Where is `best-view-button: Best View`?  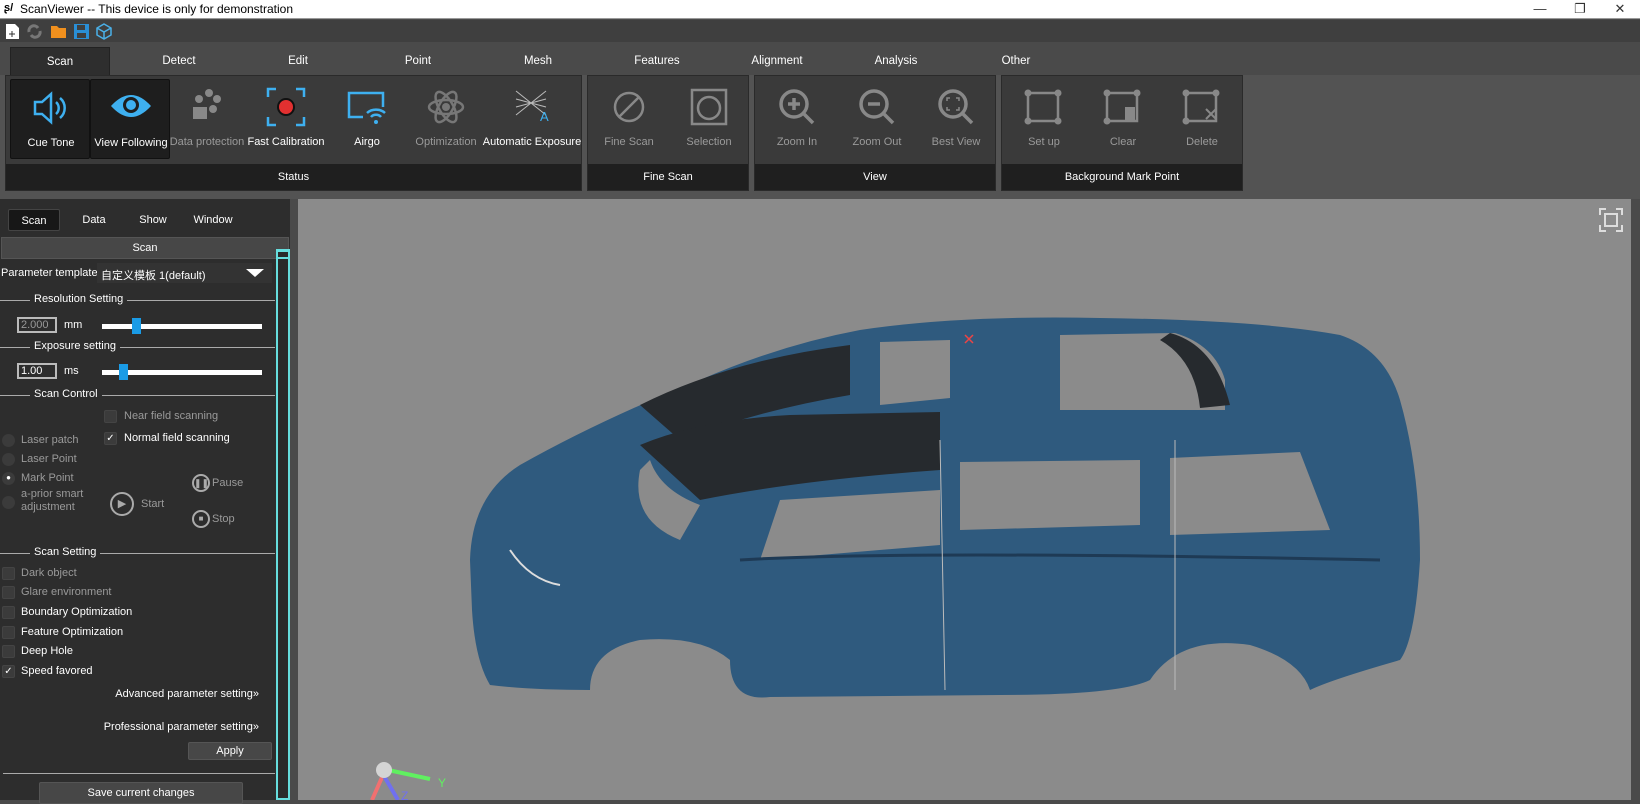 best-view-button: Best View is located at coordinates (956, 119).